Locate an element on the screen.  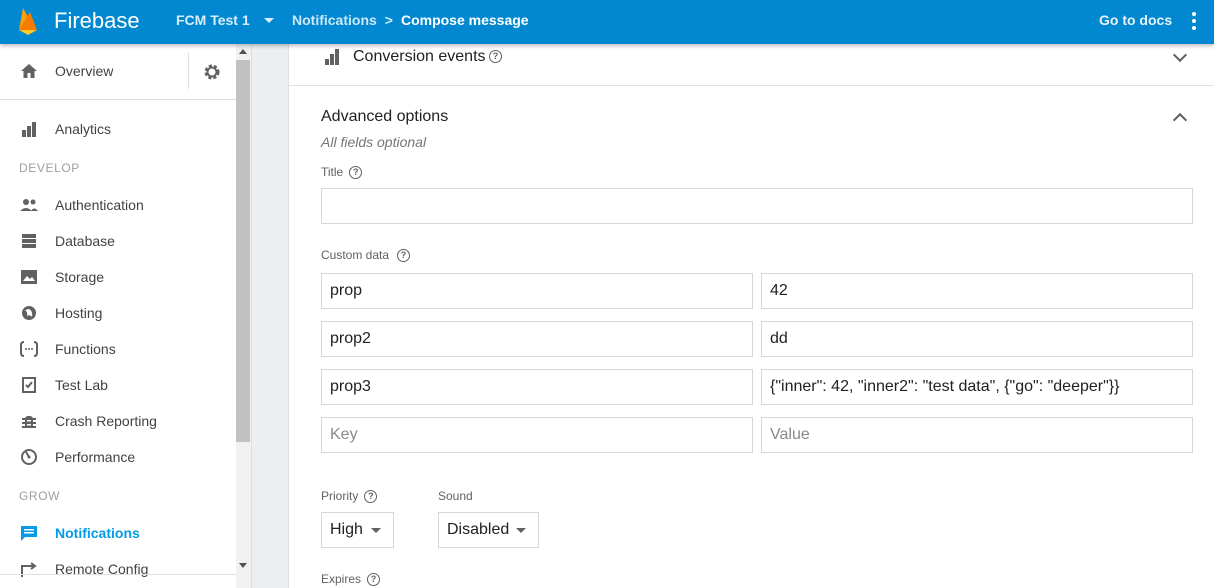
globe-icon is located at coordinates (29, 313).